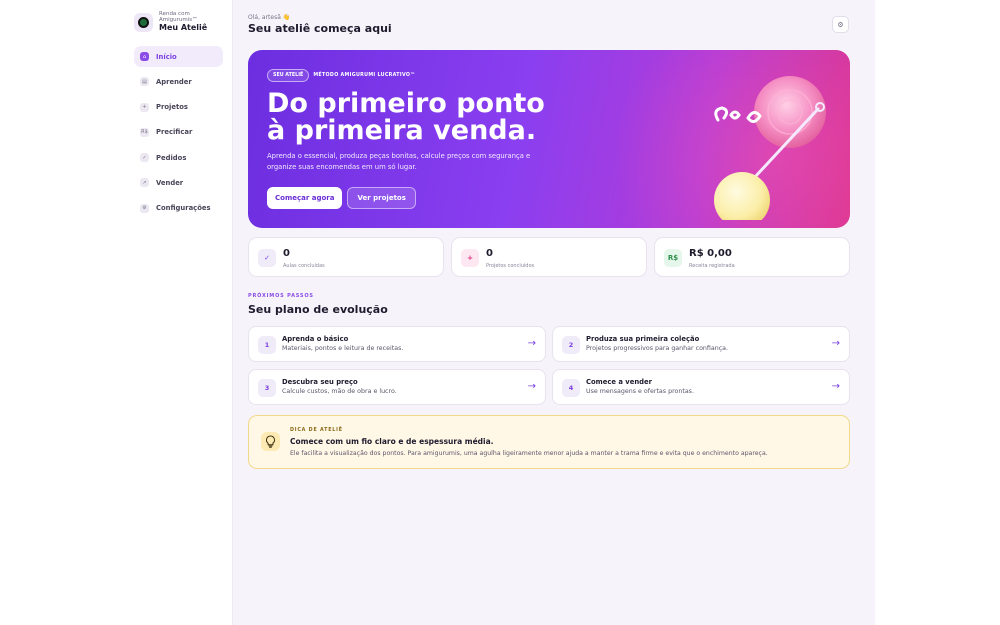 The height and width of the screenshot is (625, 1000). Describe the element at coordinates (315, 339) in the screenshot. I see `step-title: Aprenda o básico` at that location.